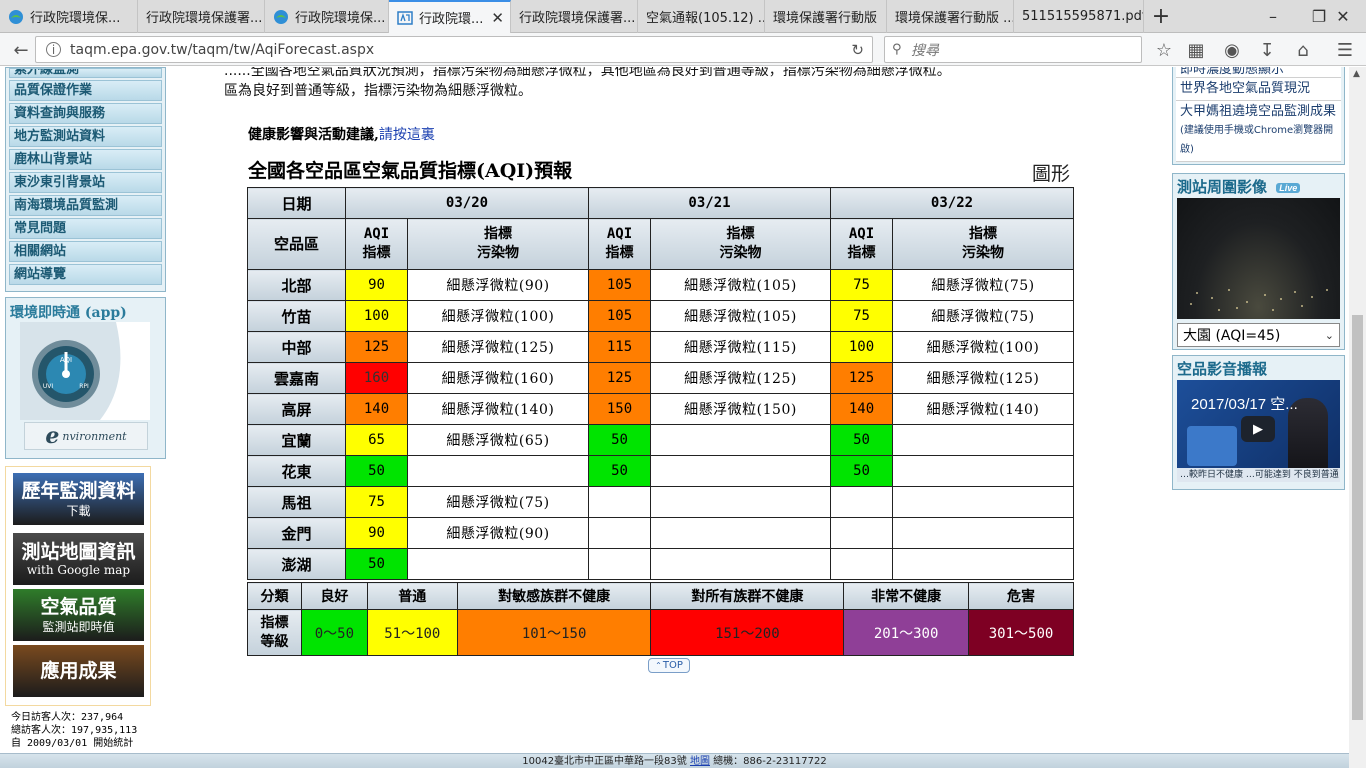 The height and width of the screenshot is (768, 1366). Describe the element at coordinates (21, 50) in the screenshot. I see `back-button: ←` at that location.